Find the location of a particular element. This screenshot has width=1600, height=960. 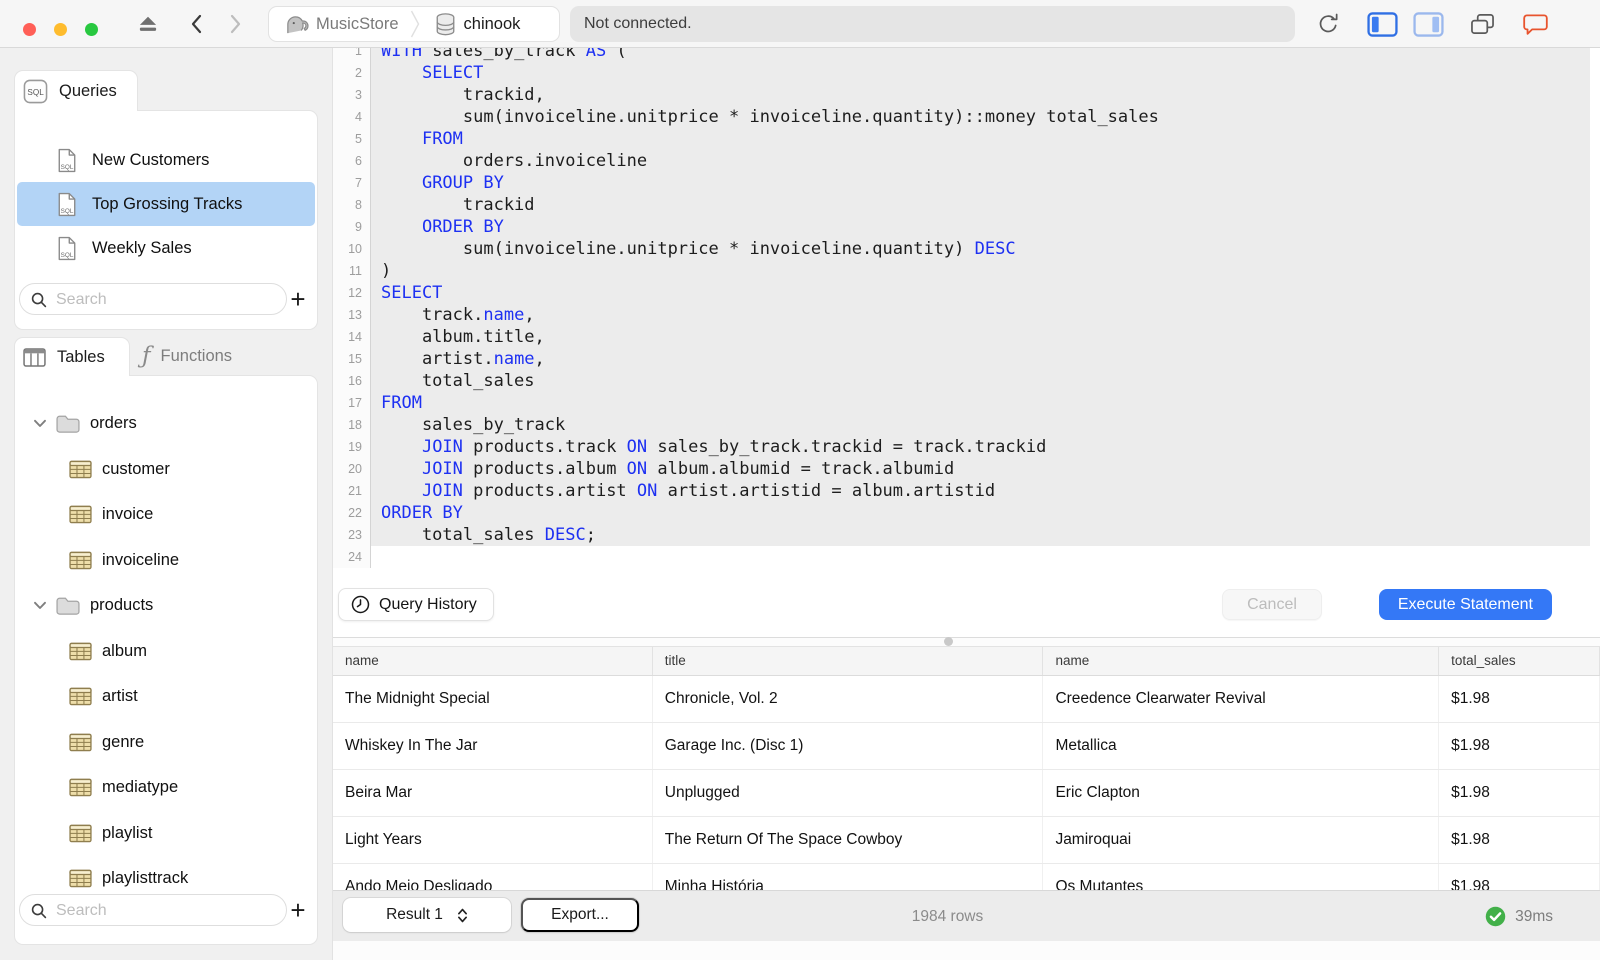

database-icon is located at coordinates (445, 24).